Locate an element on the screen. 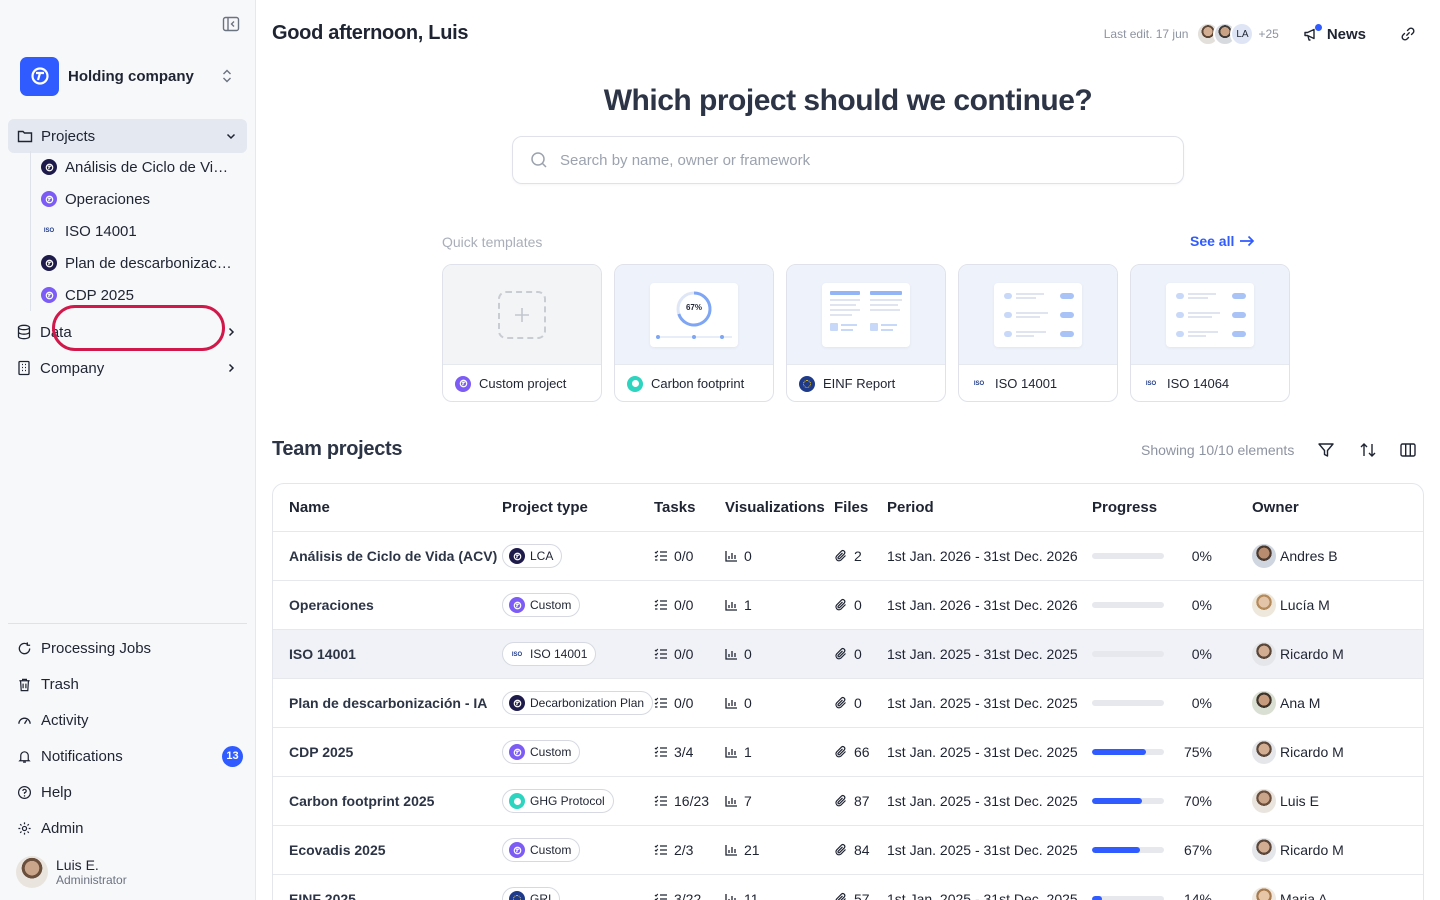 This screenshot has height=900, width=1440. template-card: Custom project is located at coordinates (522, 333).